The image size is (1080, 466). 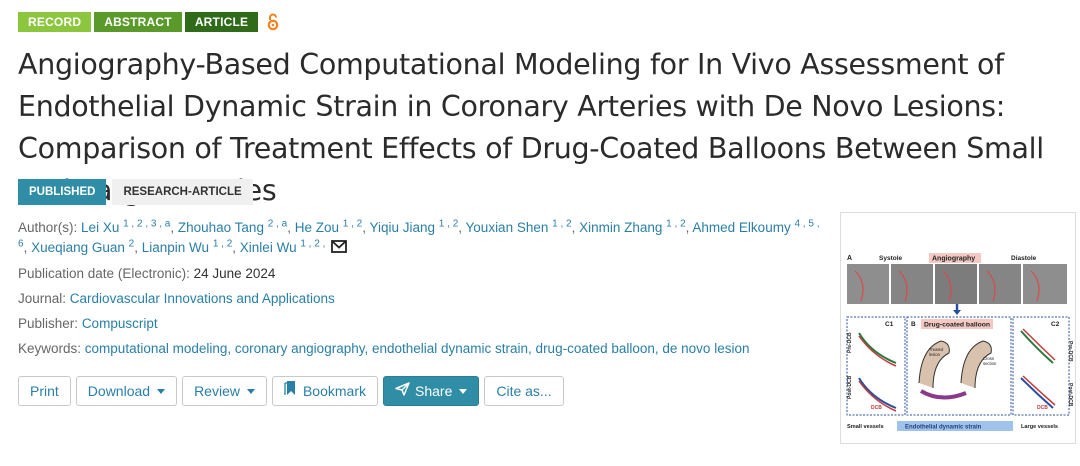 I want to click on publisher-link: Compuscript, so click(x=120, y=323).